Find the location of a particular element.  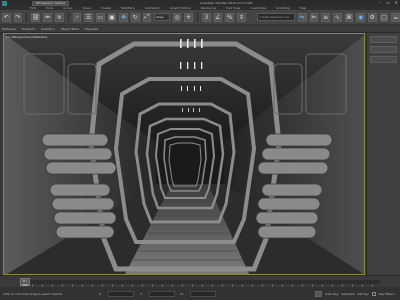

curve-editor-icon: ∿ is located at coordinates (337, 17).